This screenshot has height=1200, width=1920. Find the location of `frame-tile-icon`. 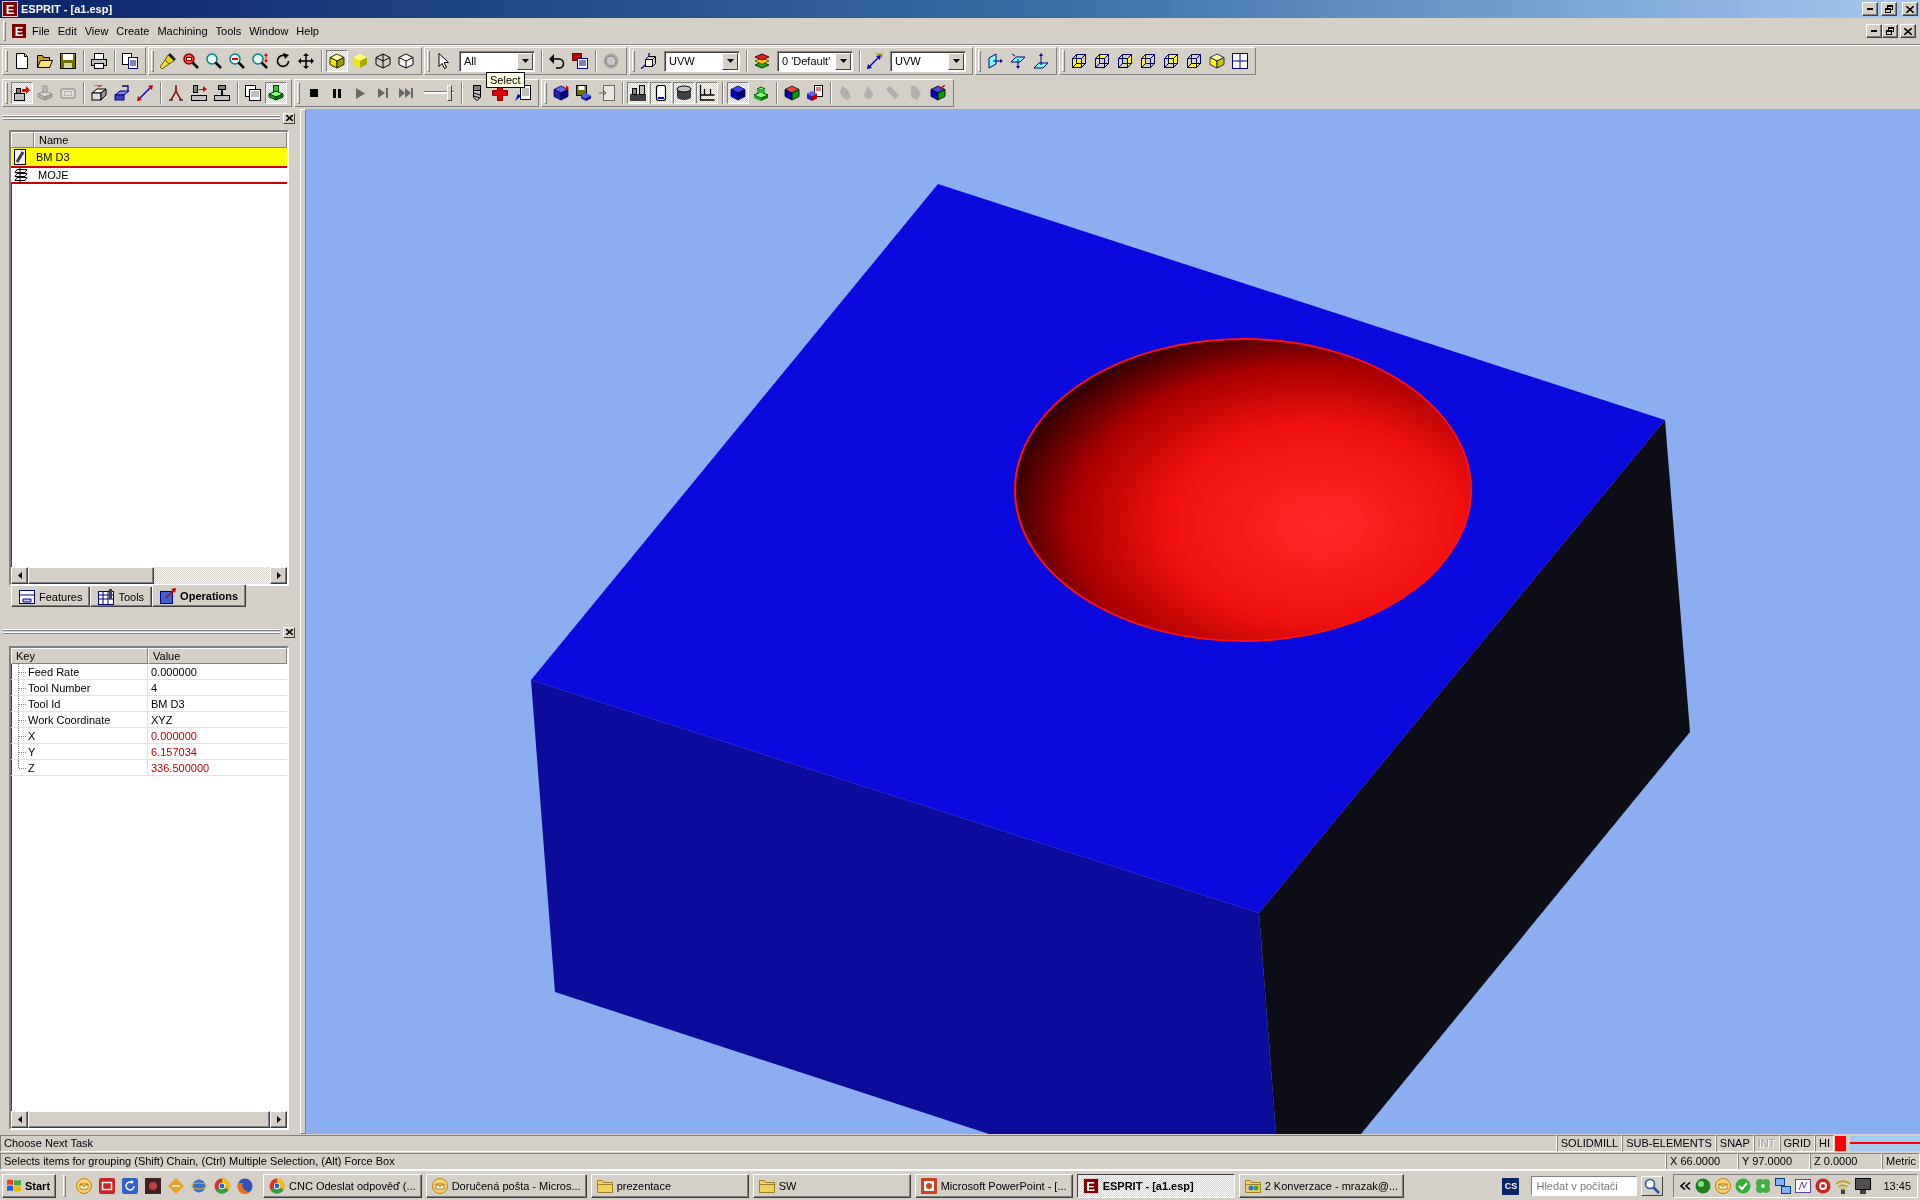

frame-tile-icon is located at coordinates (107, 1186).